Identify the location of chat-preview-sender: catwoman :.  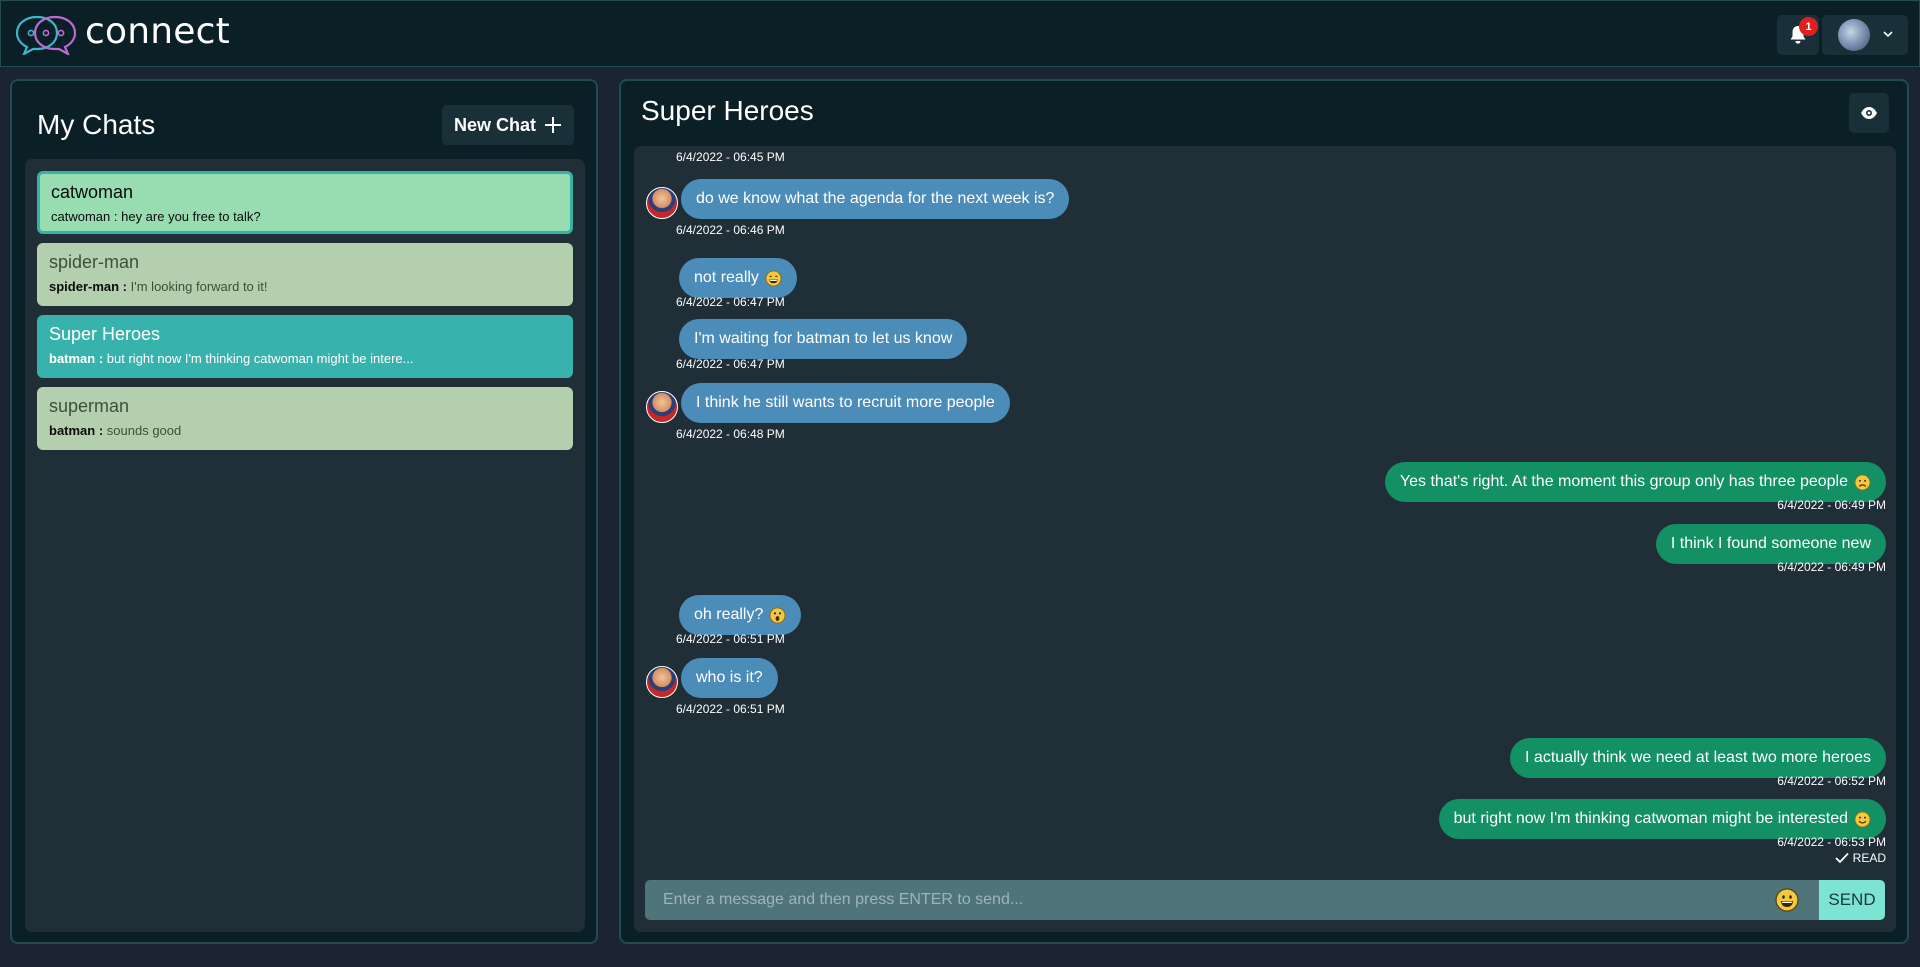
(84, 216).